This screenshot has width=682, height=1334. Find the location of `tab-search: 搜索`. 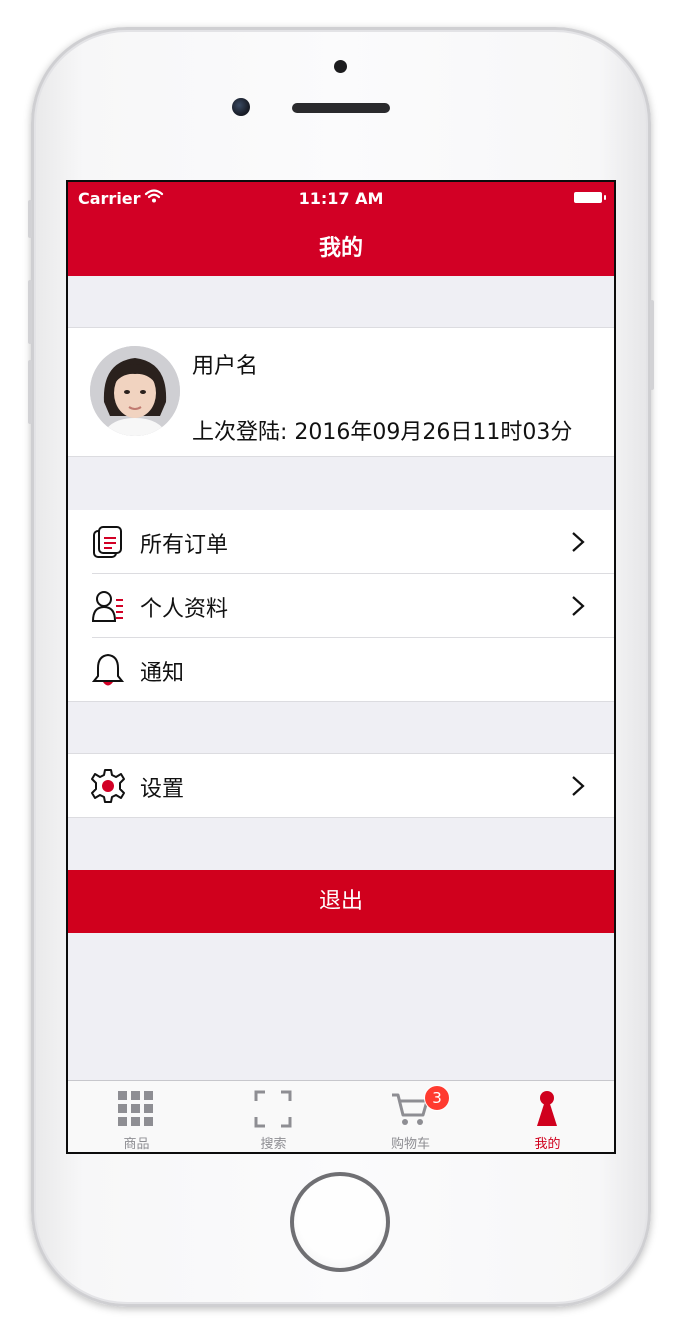

tab-search: 搜索 is located at coordinates (273, 1116).